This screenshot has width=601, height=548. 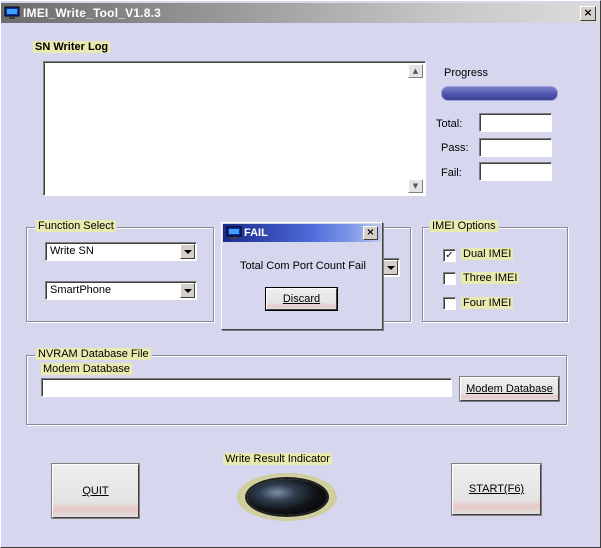 What do you see at coordinates (451, 173) in the screenshot?
I see `fail-label: Fail:` at bounding box center [451, 173].